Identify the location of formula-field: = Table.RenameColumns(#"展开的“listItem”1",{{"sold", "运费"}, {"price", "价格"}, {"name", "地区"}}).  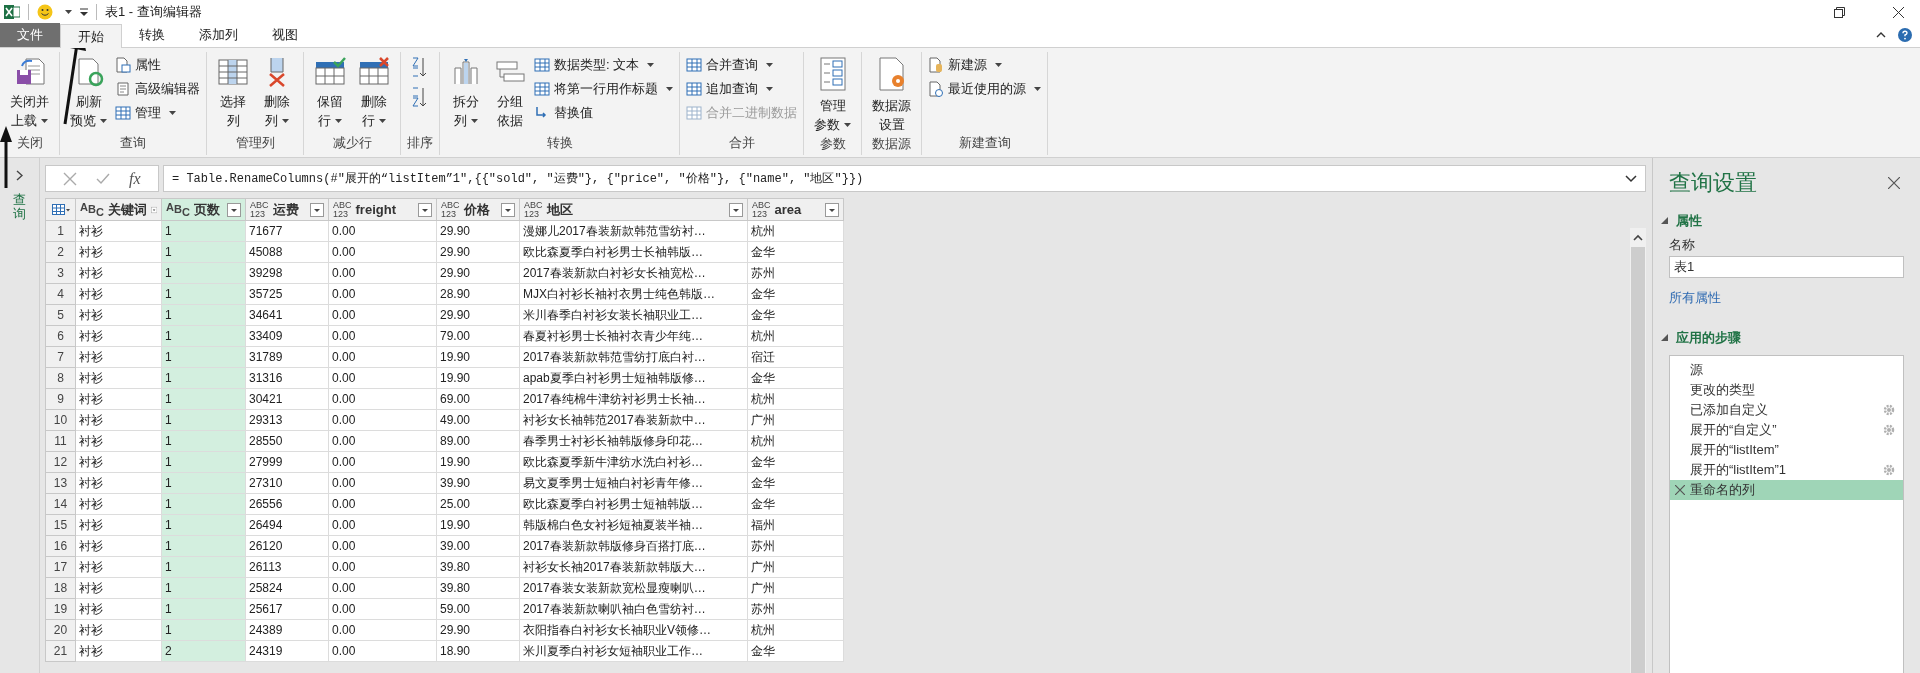
(904, 178).